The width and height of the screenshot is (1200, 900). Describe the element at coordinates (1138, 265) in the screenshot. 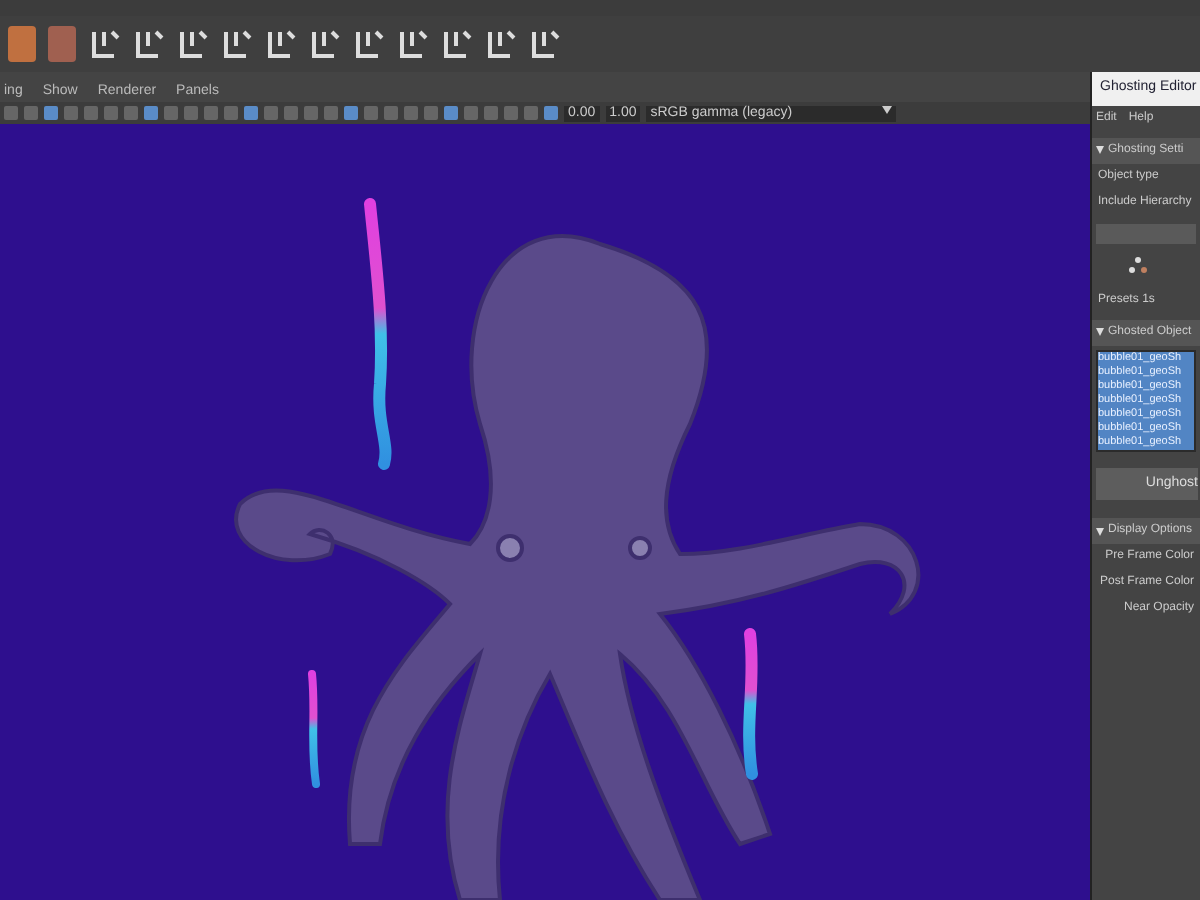

I see `dots-icon` at that location.